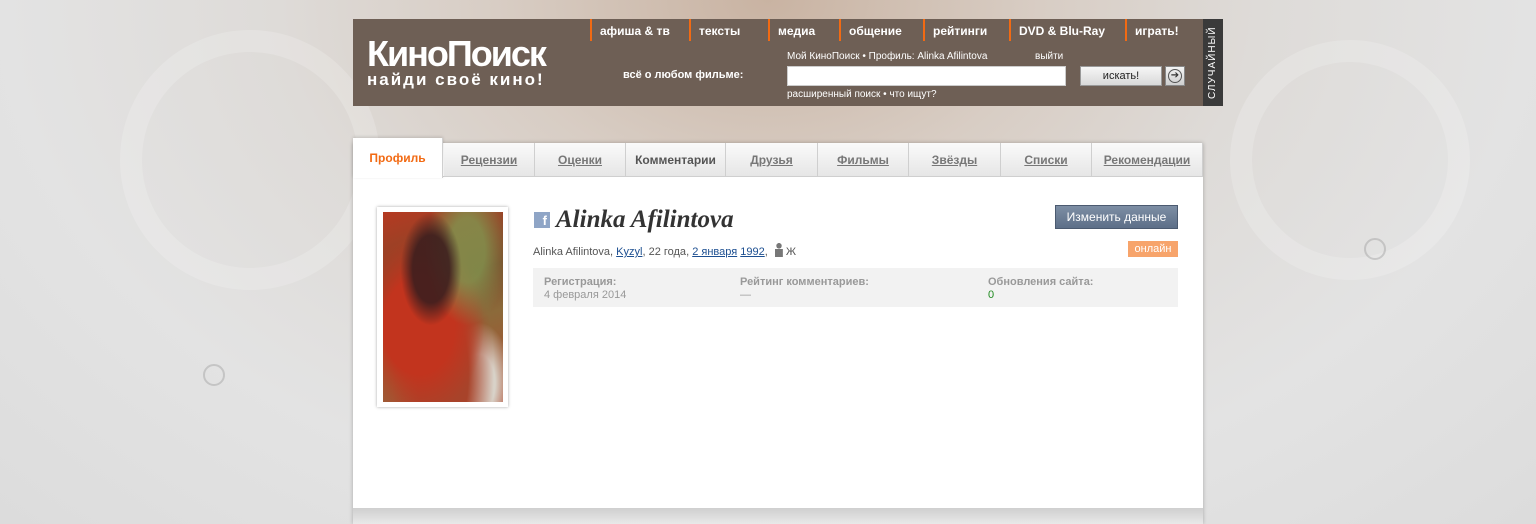  I want to click on random-film-button: СЛУЧАЙНЫЙ, so click(1213, 62).